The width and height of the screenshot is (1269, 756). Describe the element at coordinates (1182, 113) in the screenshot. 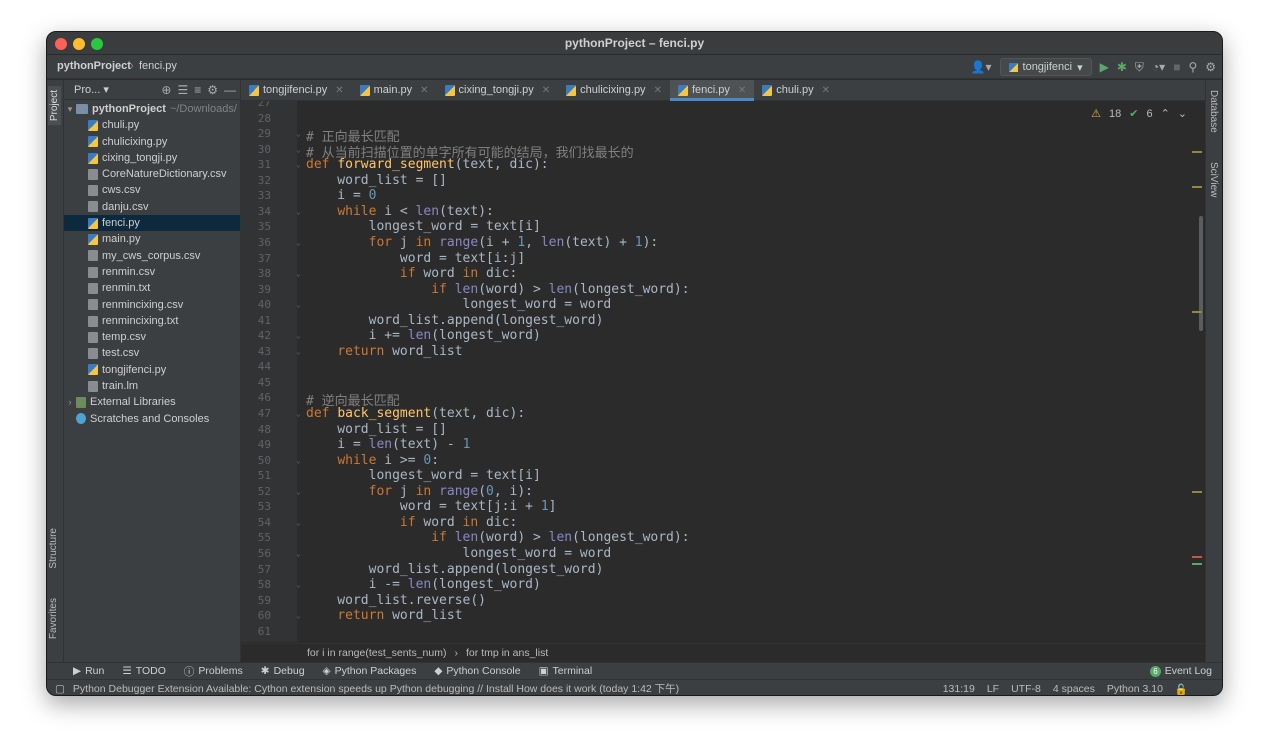

I see `chevron-down-icon: ⌄` at that location.